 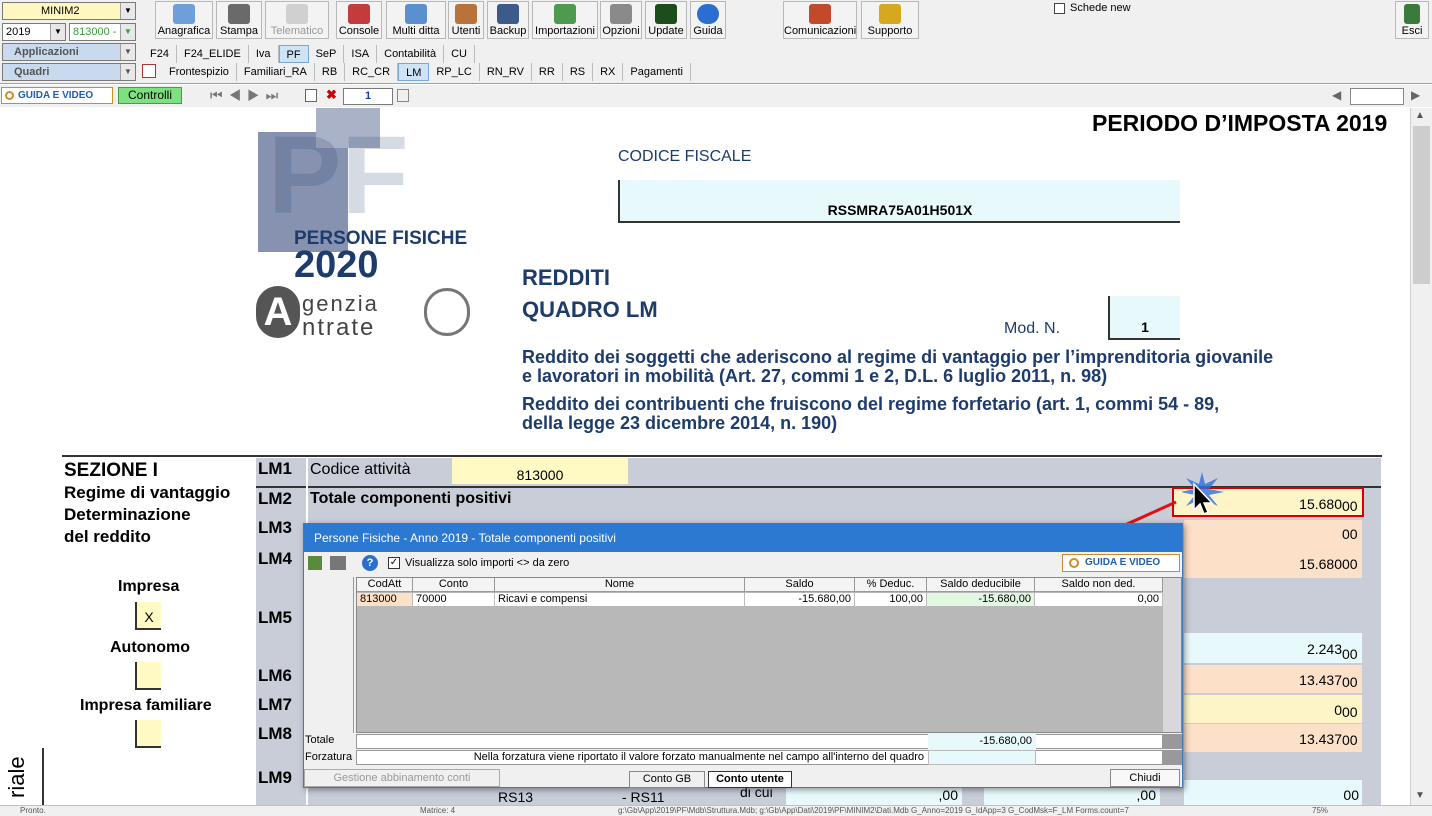 What do you see at coordinates (466, 20) in the screenshot?
I see `utenti-button: Utenti` at bounding box center [466, 20].